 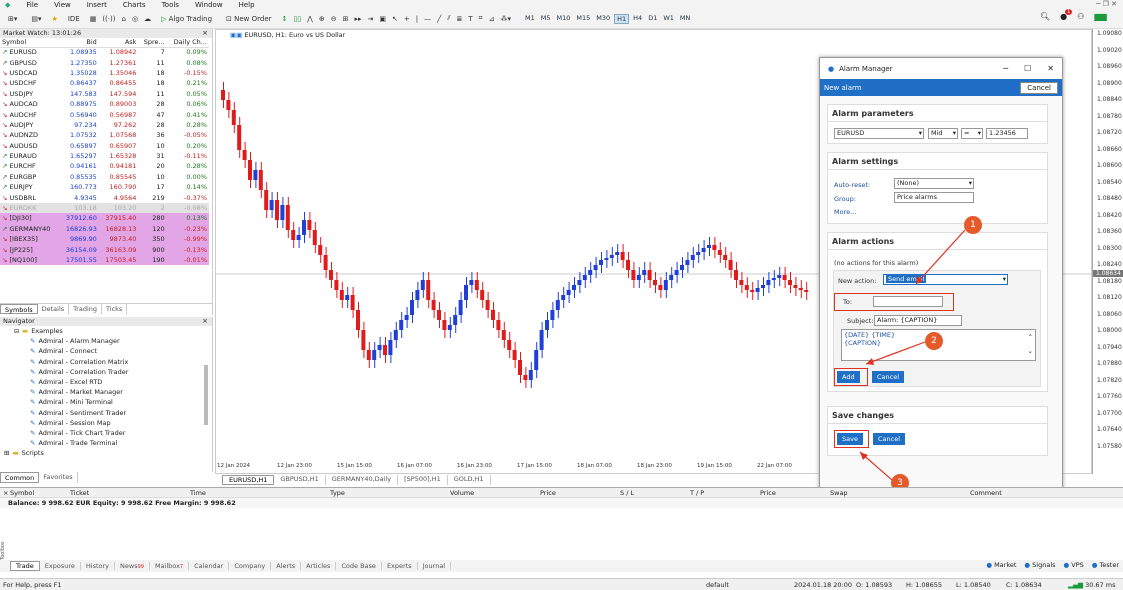 What do you see at coordinates (427, 19) in the screenshot?
I see `hline-icon: —` at bounding box center [427, 19].